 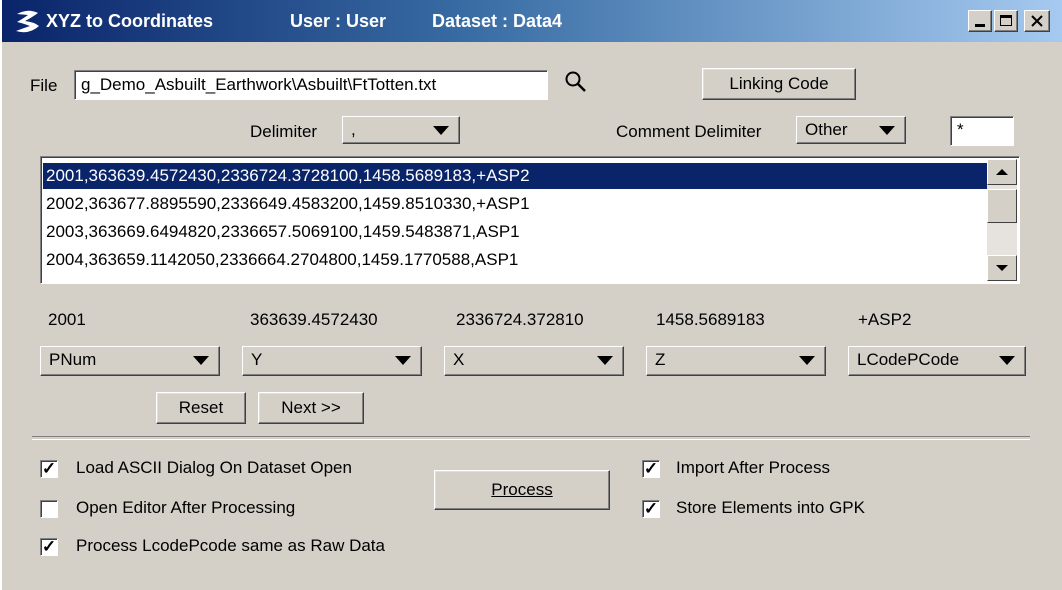 I want to click on store-elements-checkbox: ✓, so click(x=651, y=509).